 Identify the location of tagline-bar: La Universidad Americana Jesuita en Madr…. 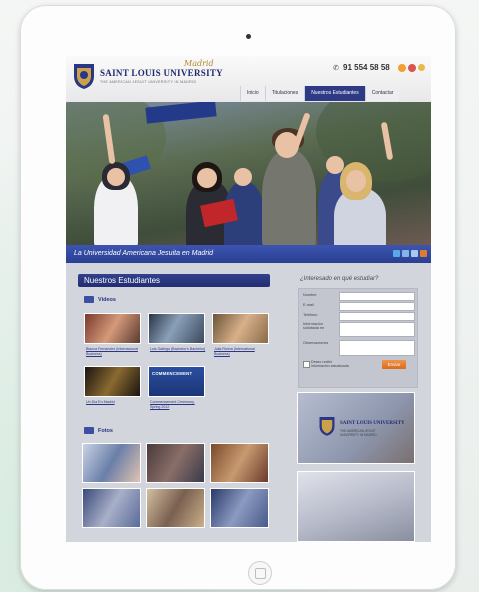
(248, 254).